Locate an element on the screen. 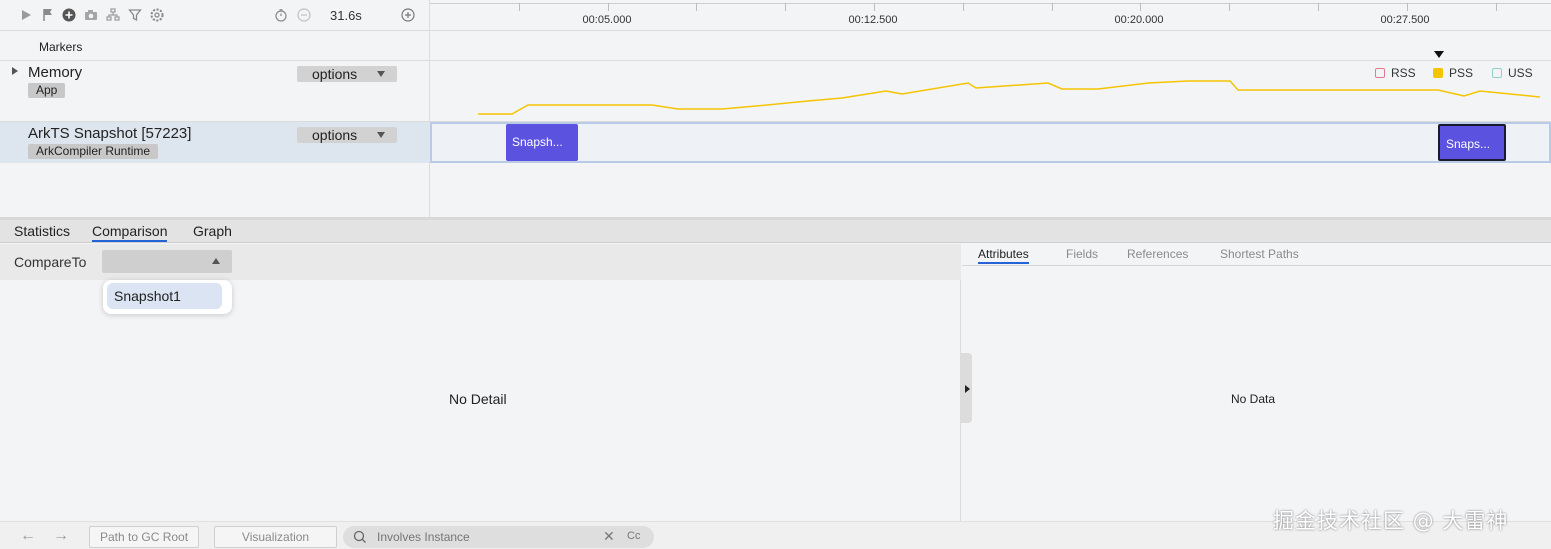 This screenshot has height=549, width=1551. case-sensitive-toggle: Cc is located at coordinates (633, 536).